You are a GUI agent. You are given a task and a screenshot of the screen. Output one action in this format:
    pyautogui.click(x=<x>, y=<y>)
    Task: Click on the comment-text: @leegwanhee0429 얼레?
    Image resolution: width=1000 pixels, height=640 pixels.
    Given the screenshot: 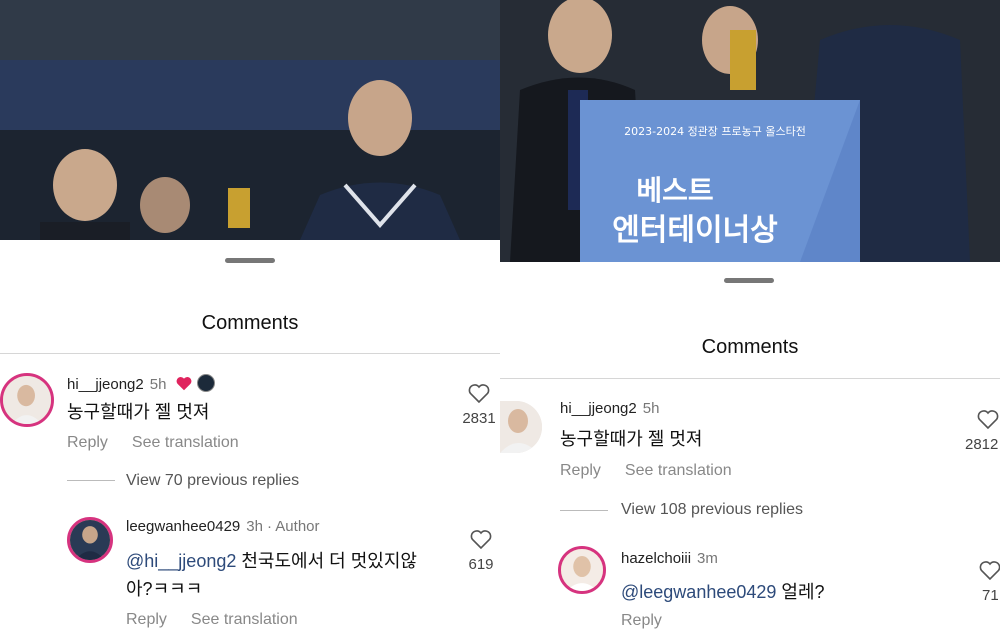 What is the action you would take?
    pyautogui.click(x=723, y=592)
    